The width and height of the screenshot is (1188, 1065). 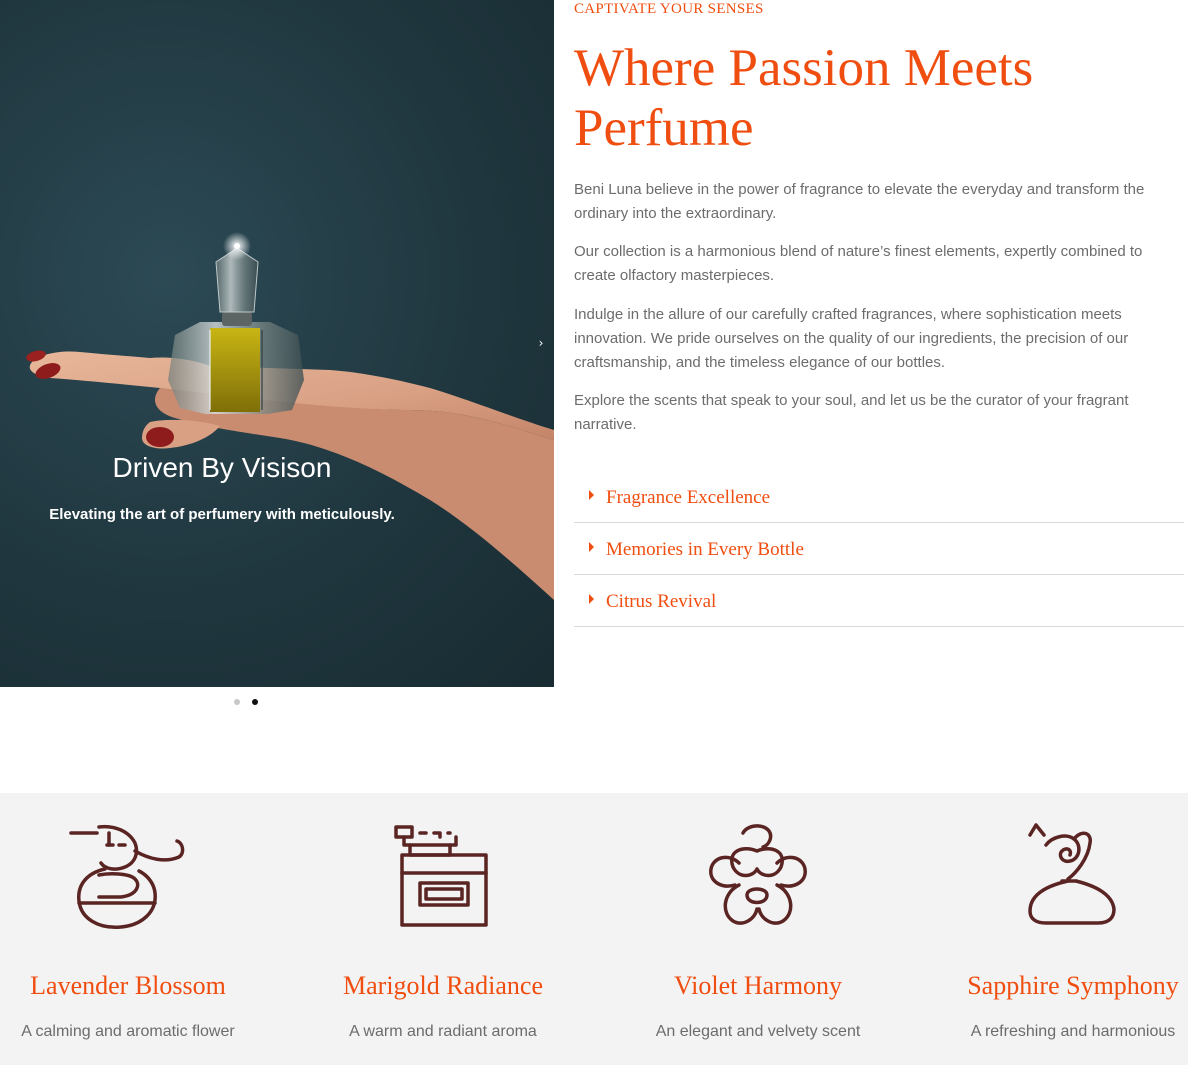 What do you see at coordinates (879, 497) in the screenshot?
I see `accordion-item-fragrance-excellence: Fragrance Excellence` at bounding box center [879, 497].